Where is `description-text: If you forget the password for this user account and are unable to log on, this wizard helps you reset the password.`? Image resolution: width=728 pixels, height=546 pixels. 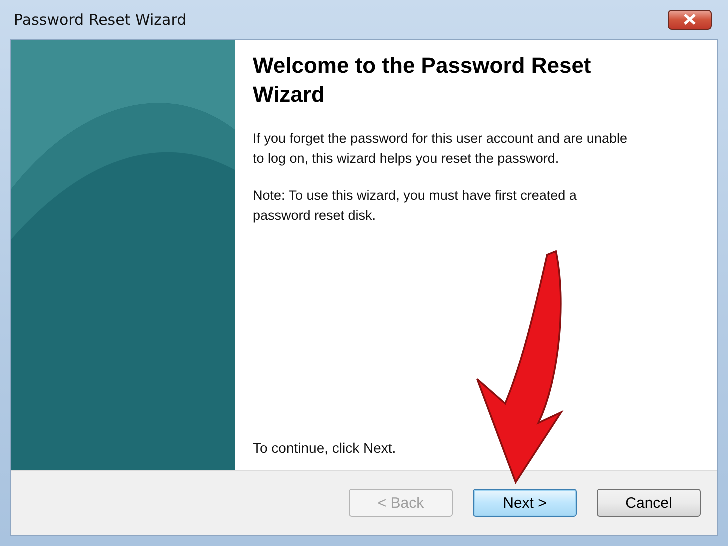
description-text: If you forget the password for this user account and are unable to log on, this wizard helps you reset the password. is located at coordinates (440, 149).